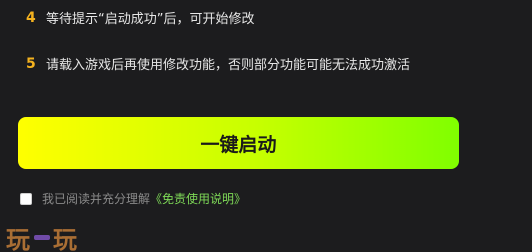 Image resolution: width=532 pixels, height=252 pixels. I want to click on agreement-row: 我已阅读并充分理解 《免责使用说明》, so click(133, 198).